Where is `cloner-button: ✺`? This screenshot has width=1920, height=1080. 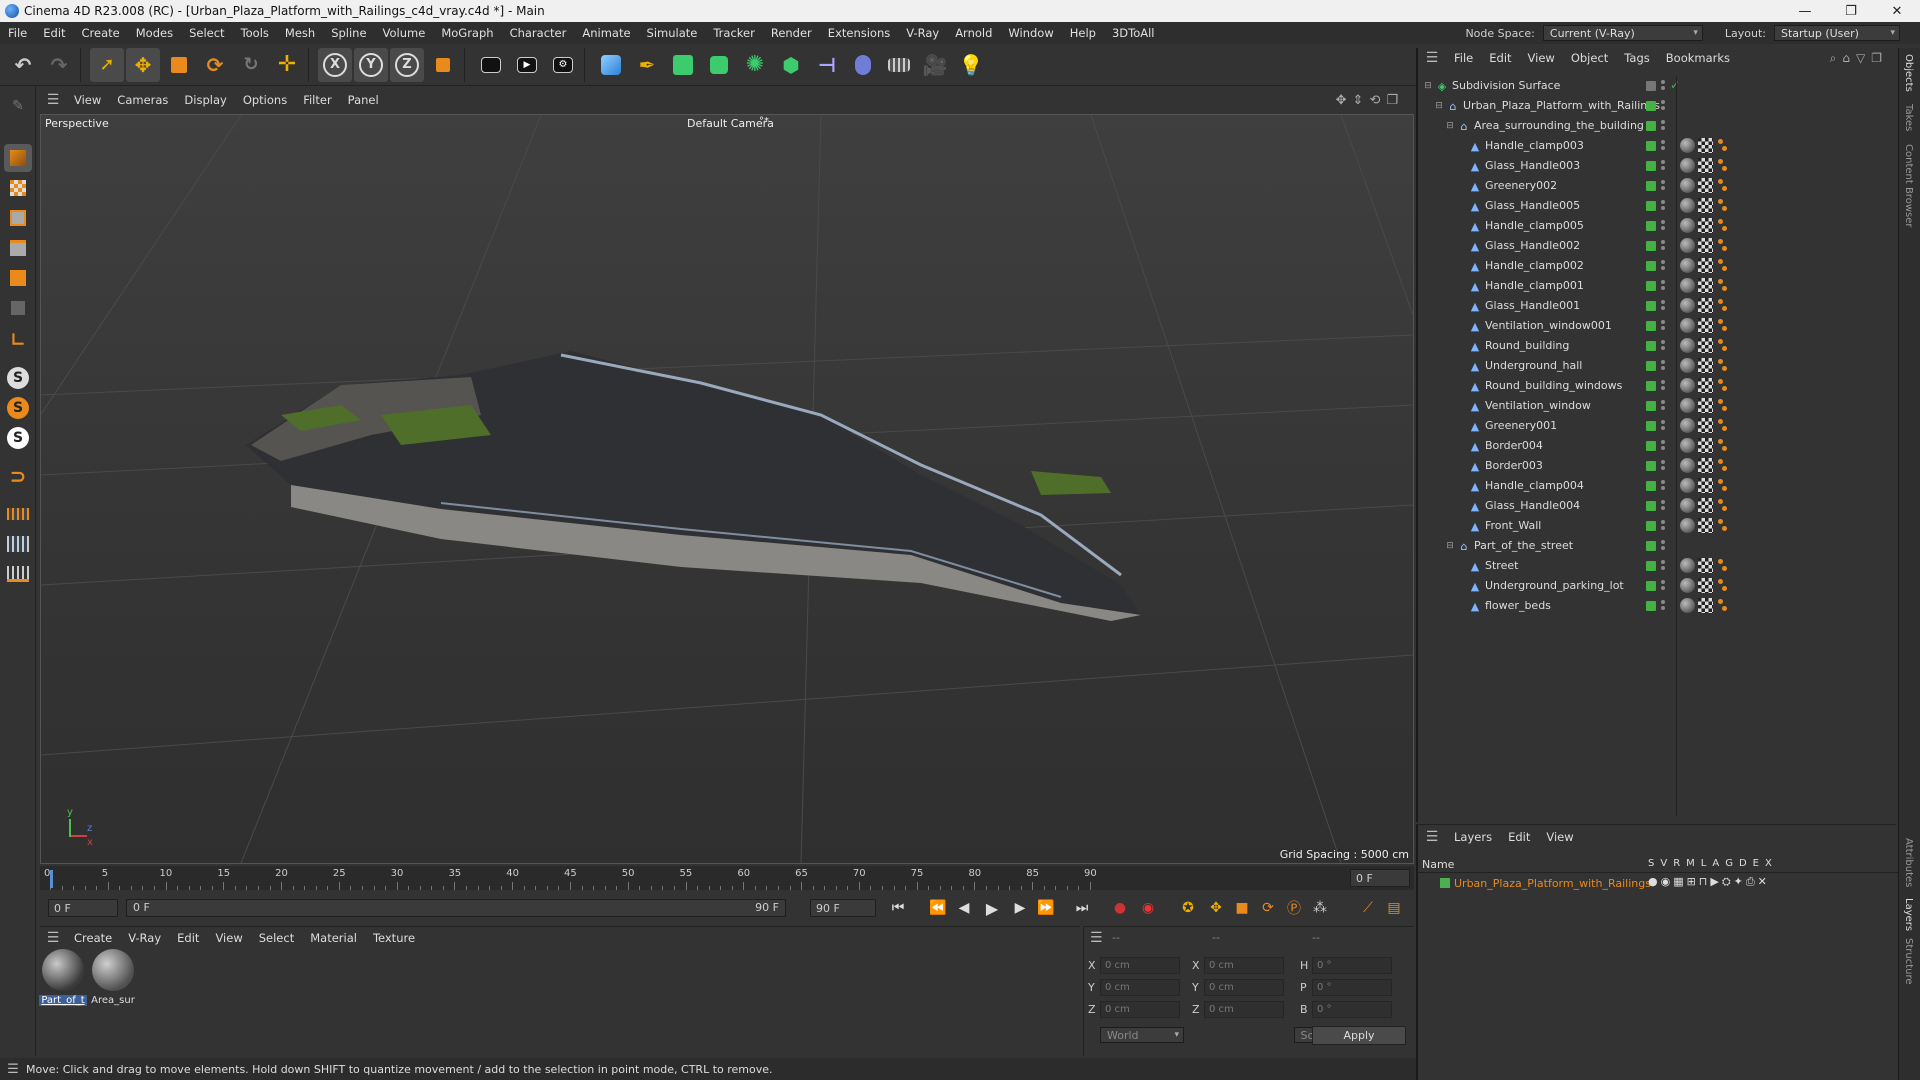 cloner-button: ✺ is located at coordinates (755, 65).